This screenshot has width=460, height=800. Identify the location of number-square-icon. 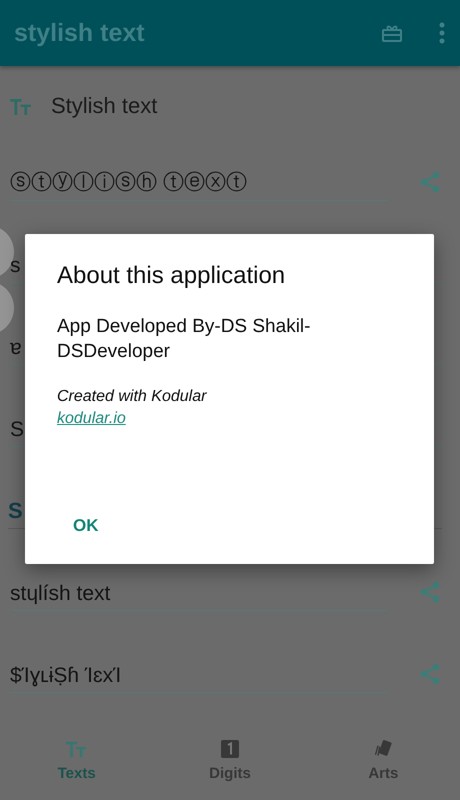
(229, 748).